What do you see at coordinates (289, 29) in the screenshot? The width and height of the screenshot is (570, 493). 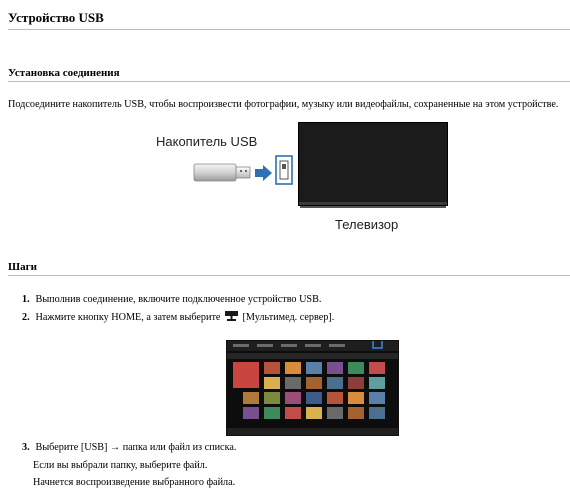 I see `title-divider` at bounding box center [289, 29].